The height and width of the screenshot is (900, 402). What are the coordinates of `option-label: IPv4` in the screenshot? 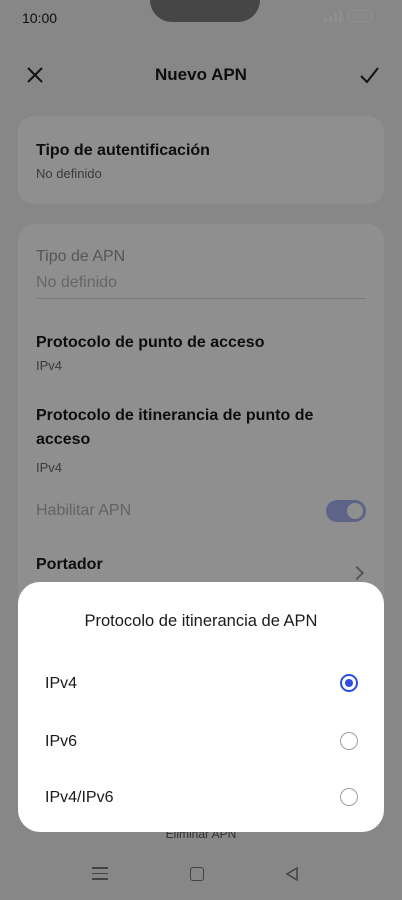 It's located at (61, 683).